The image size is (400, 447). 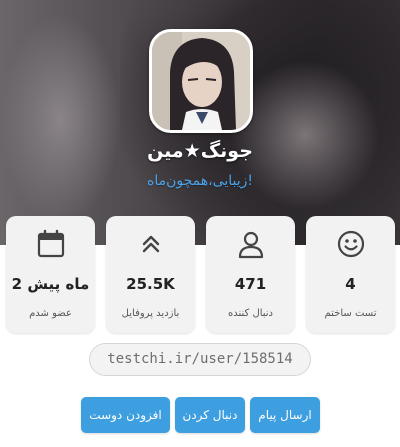 I want to click on profile-url: testchi.ir/user/158514, so click(x=200, y=359).